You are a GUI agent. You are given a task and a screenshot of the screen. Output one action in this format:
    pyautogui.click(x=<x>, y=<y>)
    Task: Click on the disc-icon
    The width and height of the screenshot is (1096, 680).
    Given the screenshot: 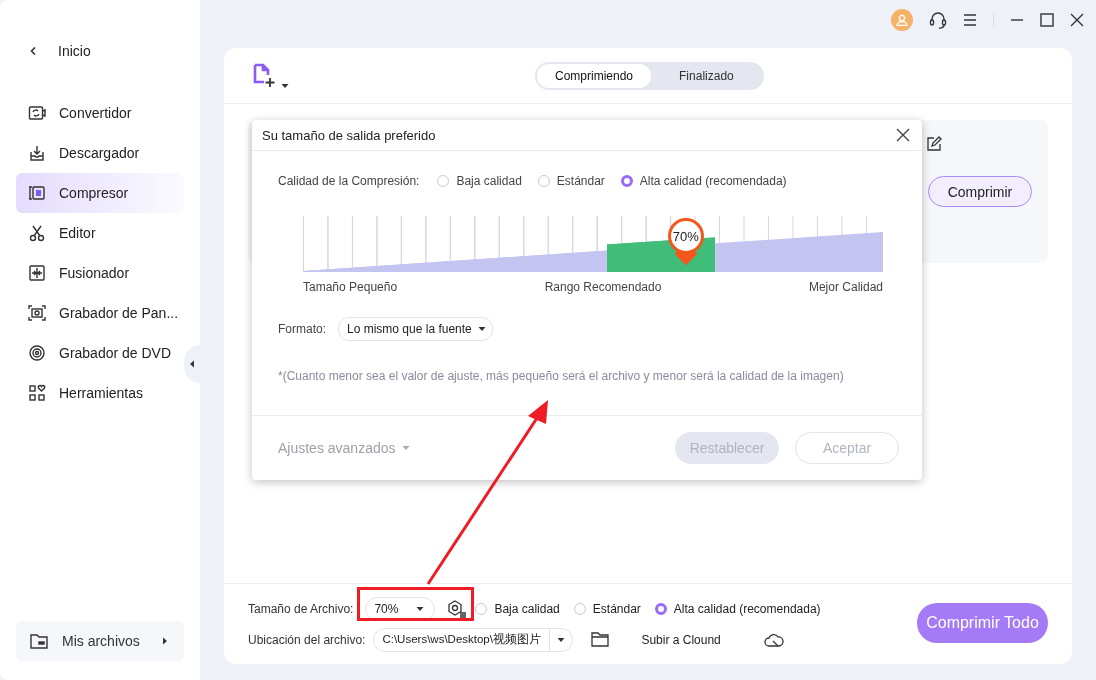 What is the action you would take?
    pyautogui.click(x=37, y=353)
    